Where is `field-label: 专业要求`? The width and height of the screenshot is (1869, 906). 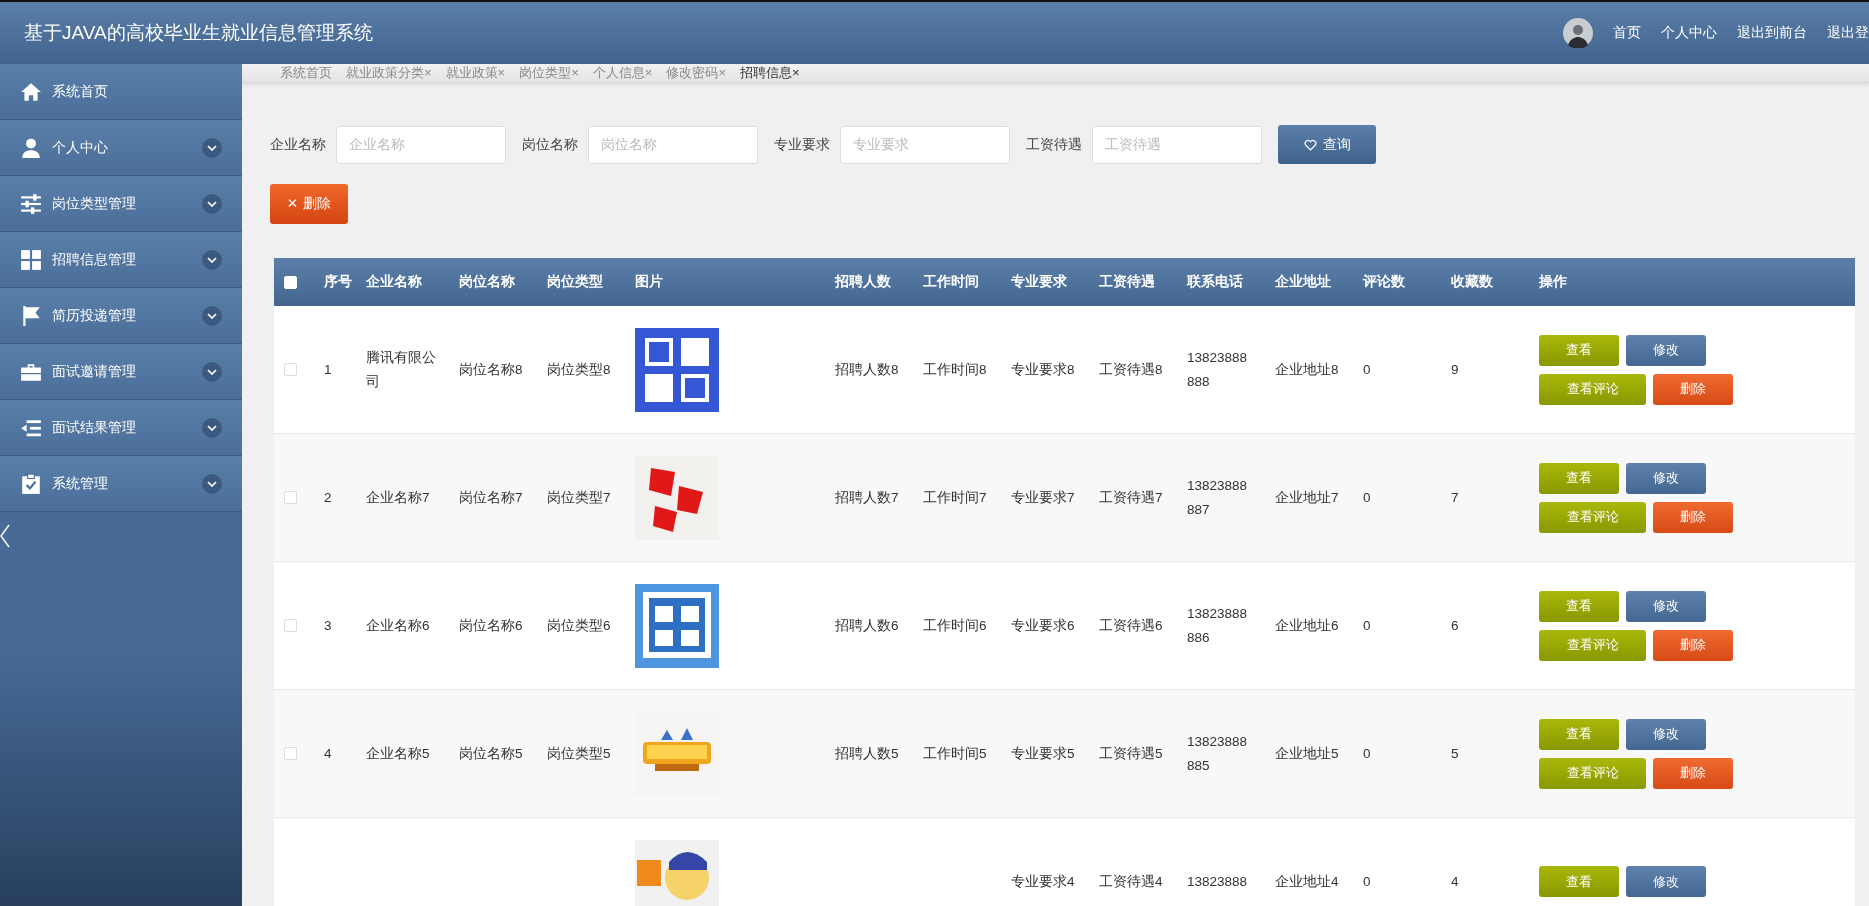 field-label: 专业要求 is located at coordinates (802, 144).